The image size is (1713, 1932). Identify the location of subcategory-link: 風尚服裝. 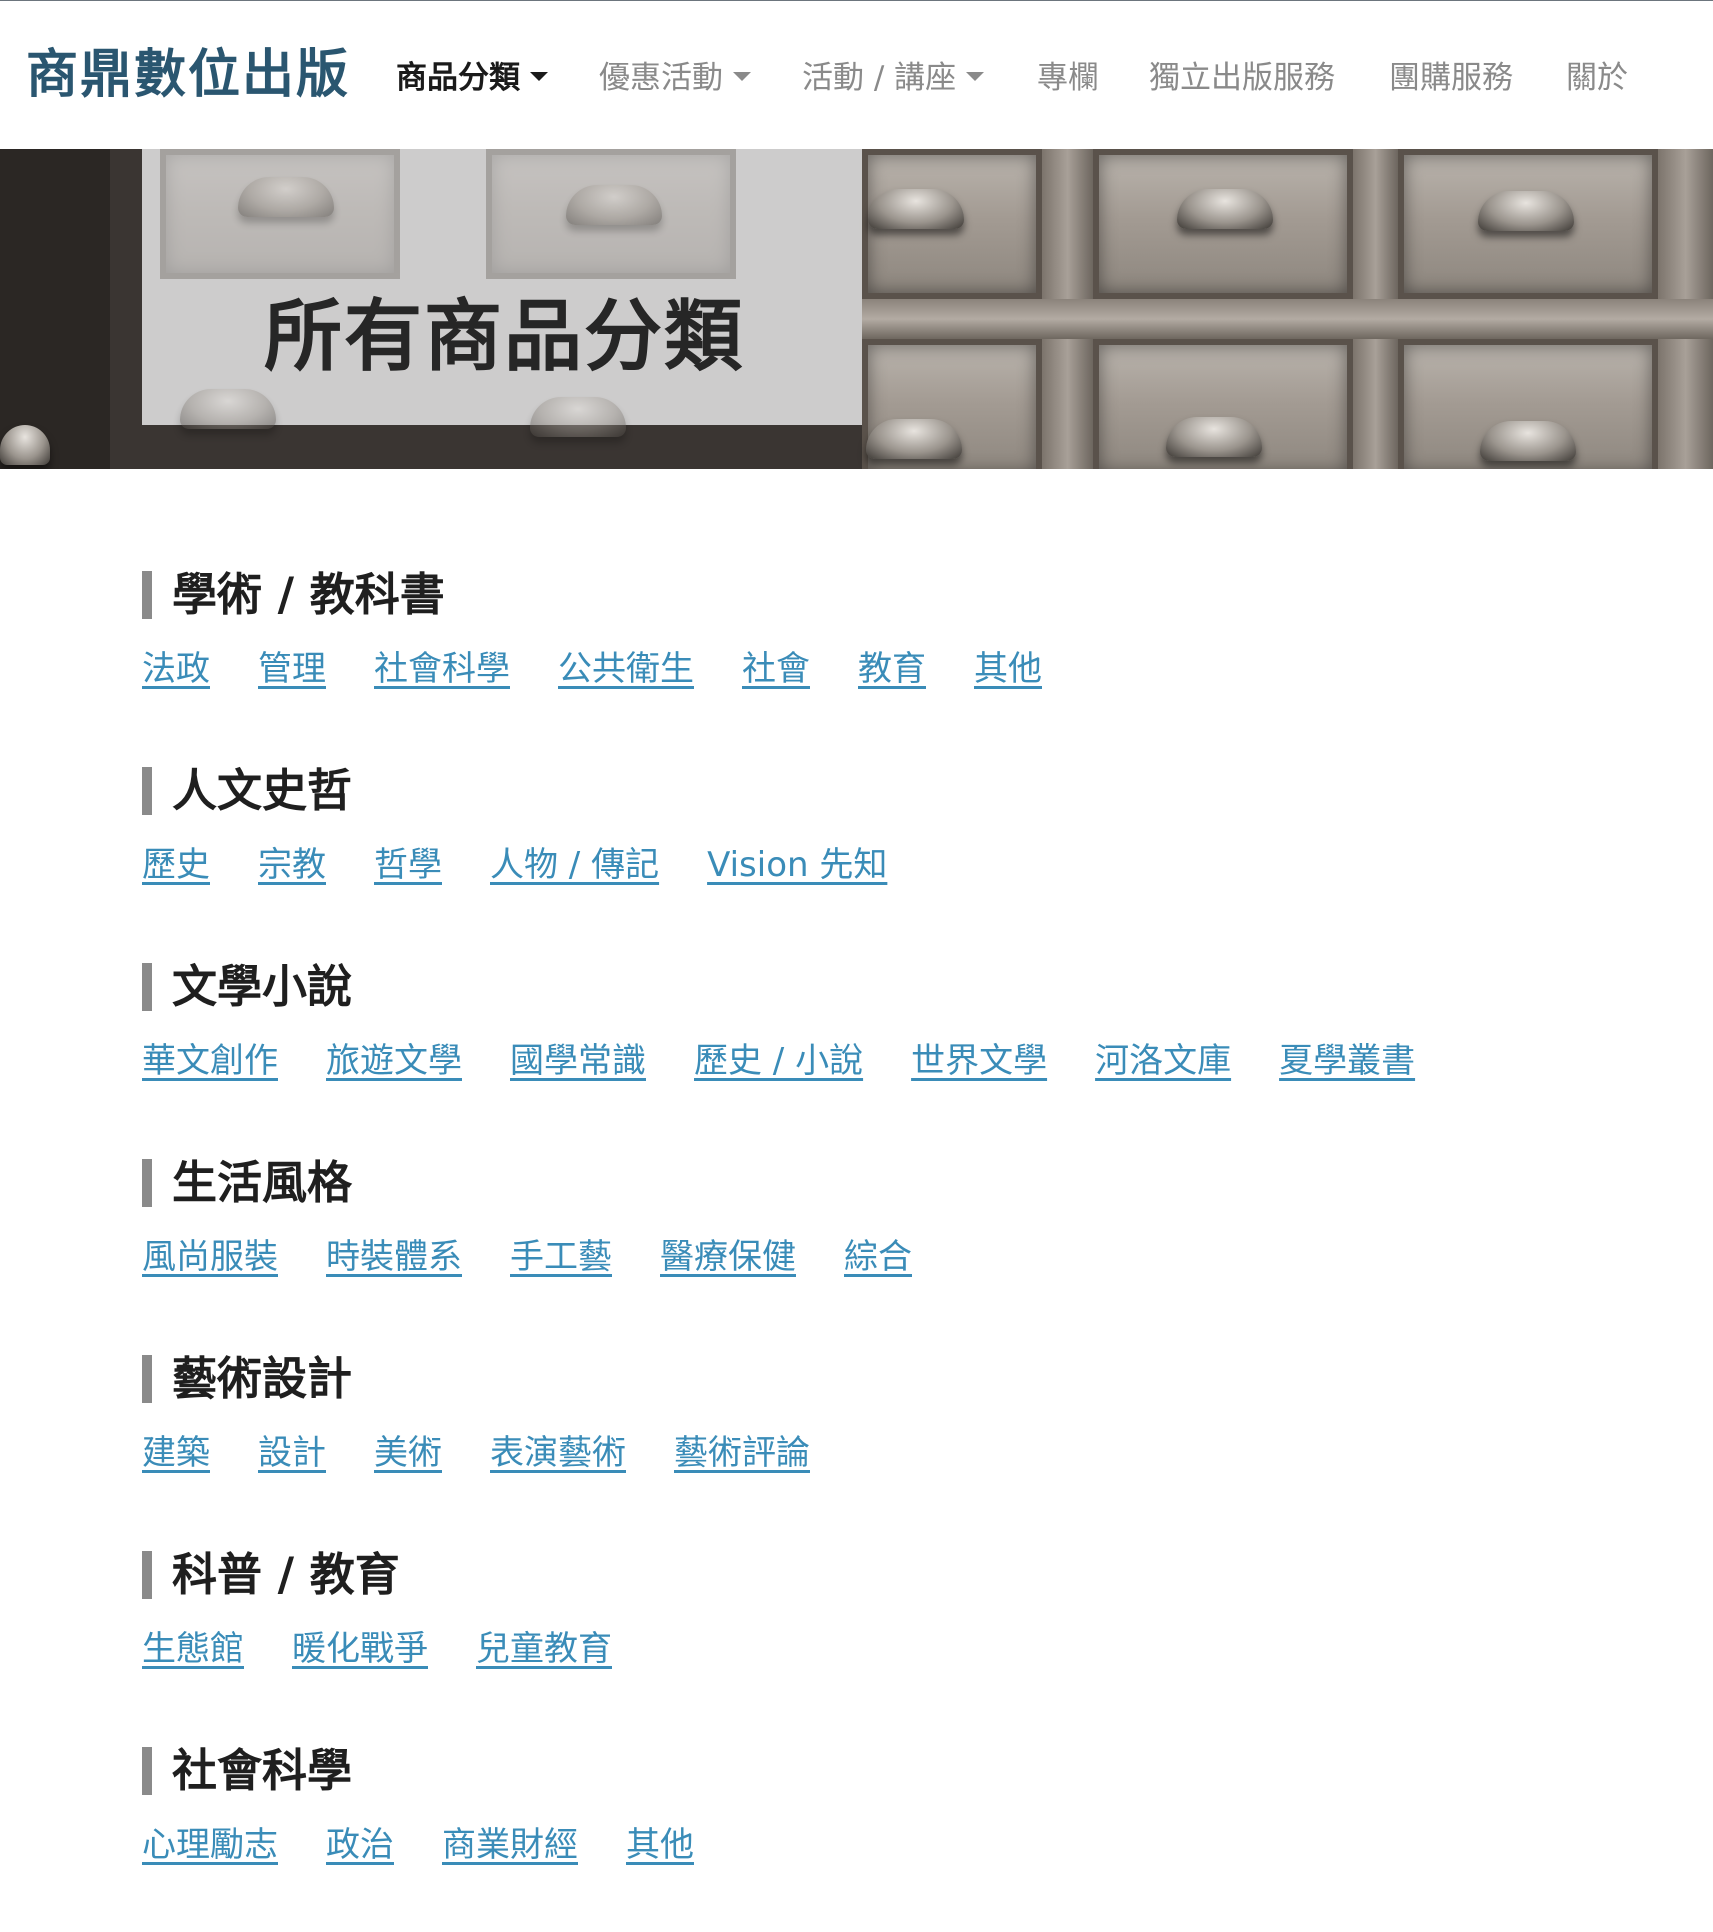
(210, 1257).